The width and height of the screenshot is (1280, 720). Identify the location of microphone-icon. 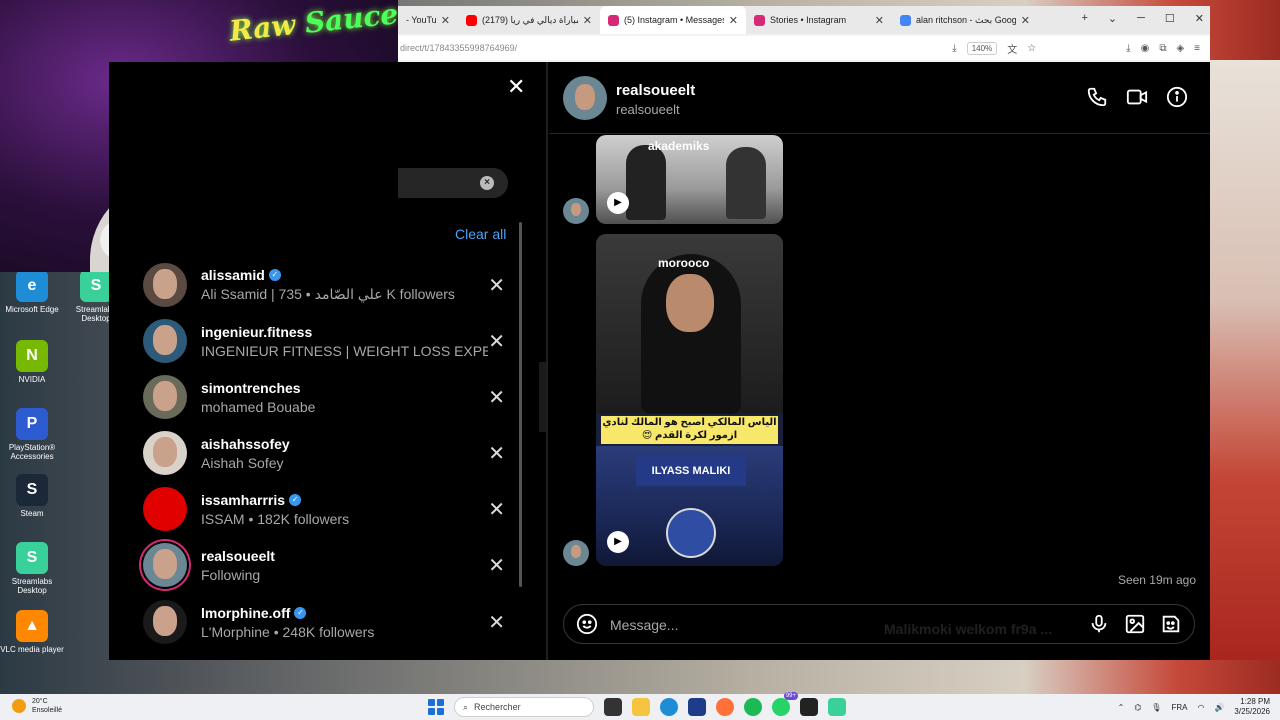
(1099, 624).